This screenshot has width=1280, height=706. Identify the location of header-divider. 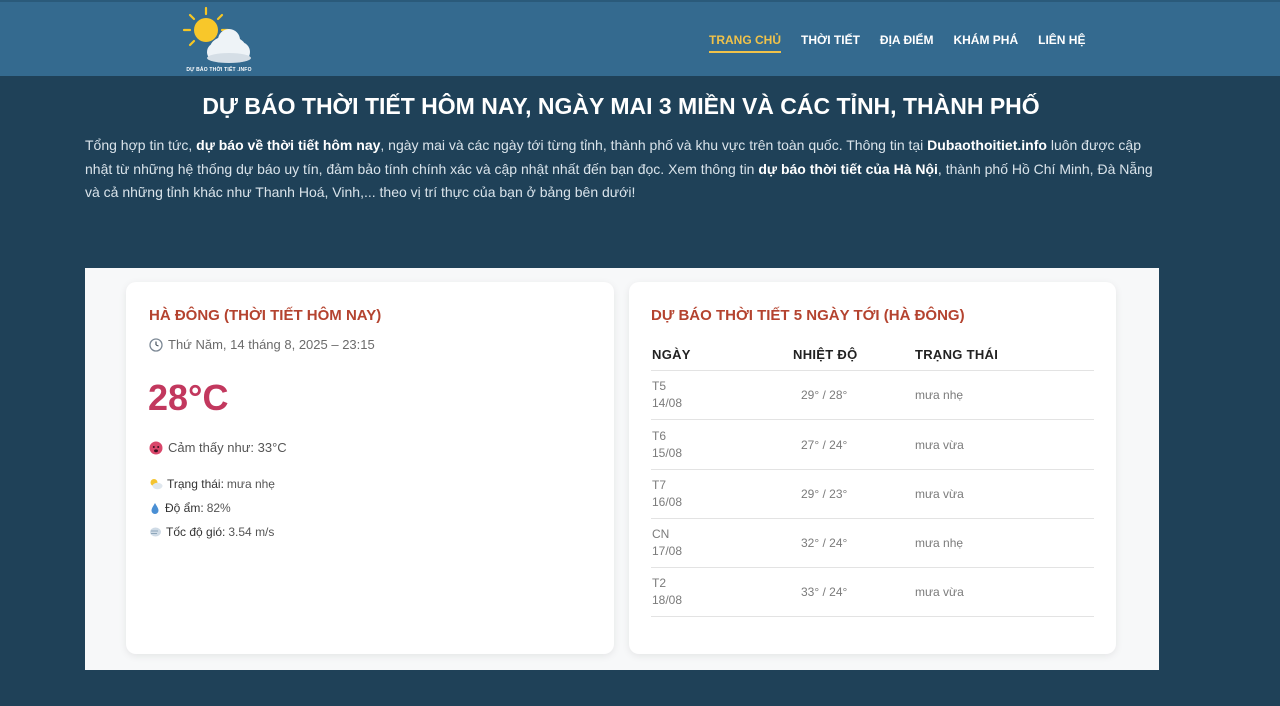
(872, 370).